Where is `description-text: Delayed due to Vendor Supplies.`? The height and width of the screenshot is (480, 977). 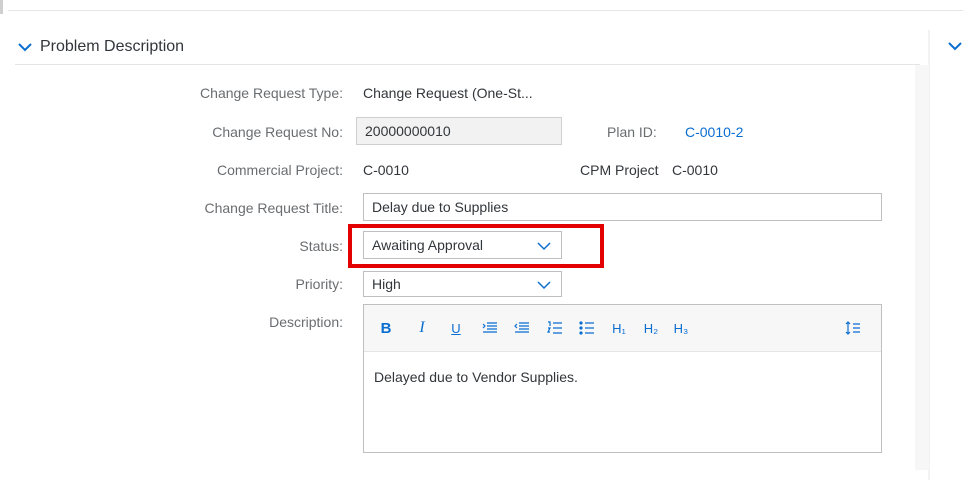 description-text: Delayed due to Vendor Supplies. is located at coordinates (476, 377).